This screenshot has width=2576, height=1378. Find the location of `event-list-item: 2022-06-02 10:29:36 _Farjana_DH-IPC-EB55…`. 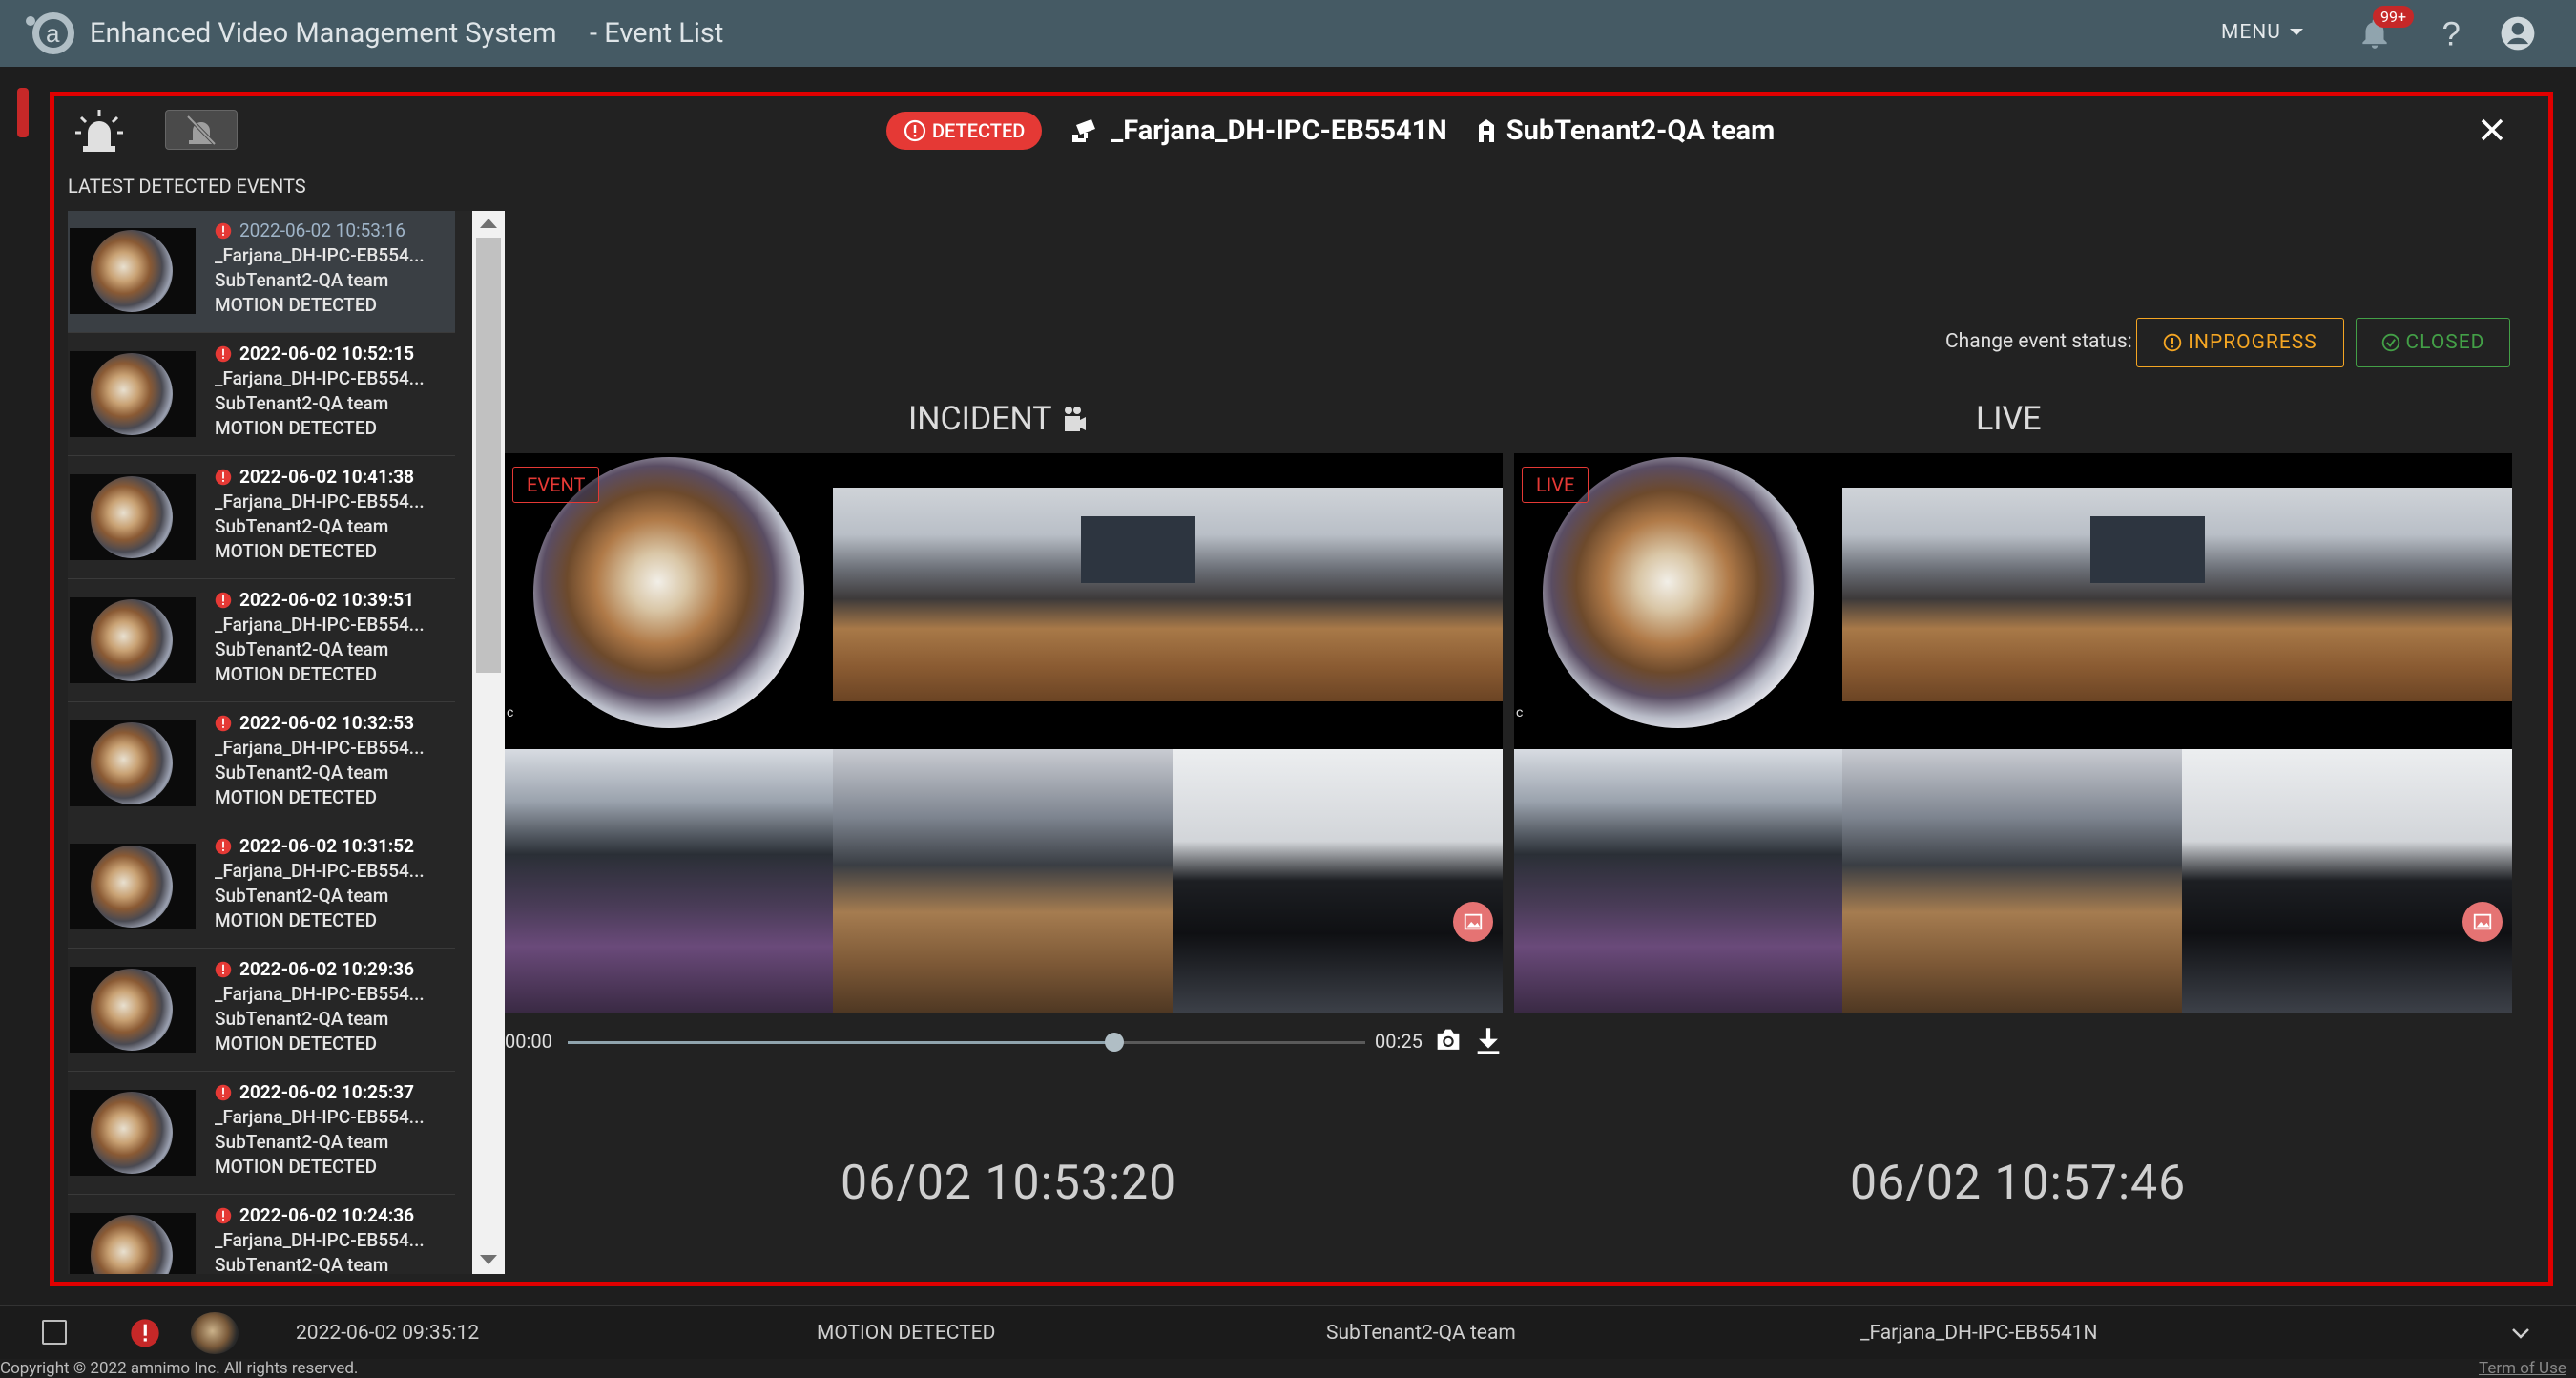

event-list-item: 2022-06-02 10:29:36 _Farjana_DH-IPC-EB55… is located at coordinates (261, 1011).